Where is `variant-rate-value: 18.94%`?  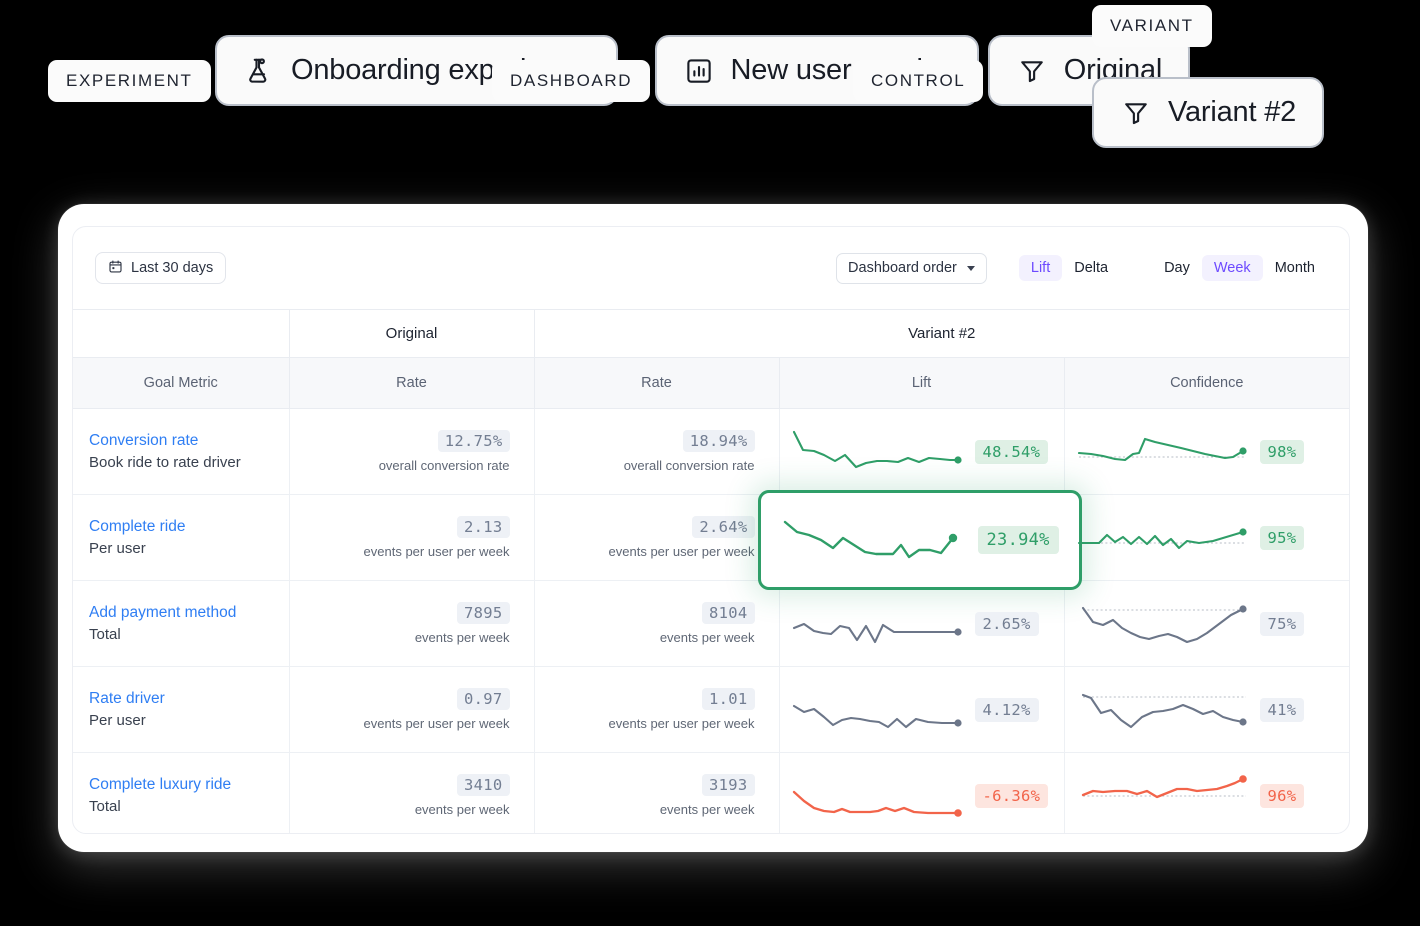 variant-rate-value: 18.94% is located at coordinates (718, 441).